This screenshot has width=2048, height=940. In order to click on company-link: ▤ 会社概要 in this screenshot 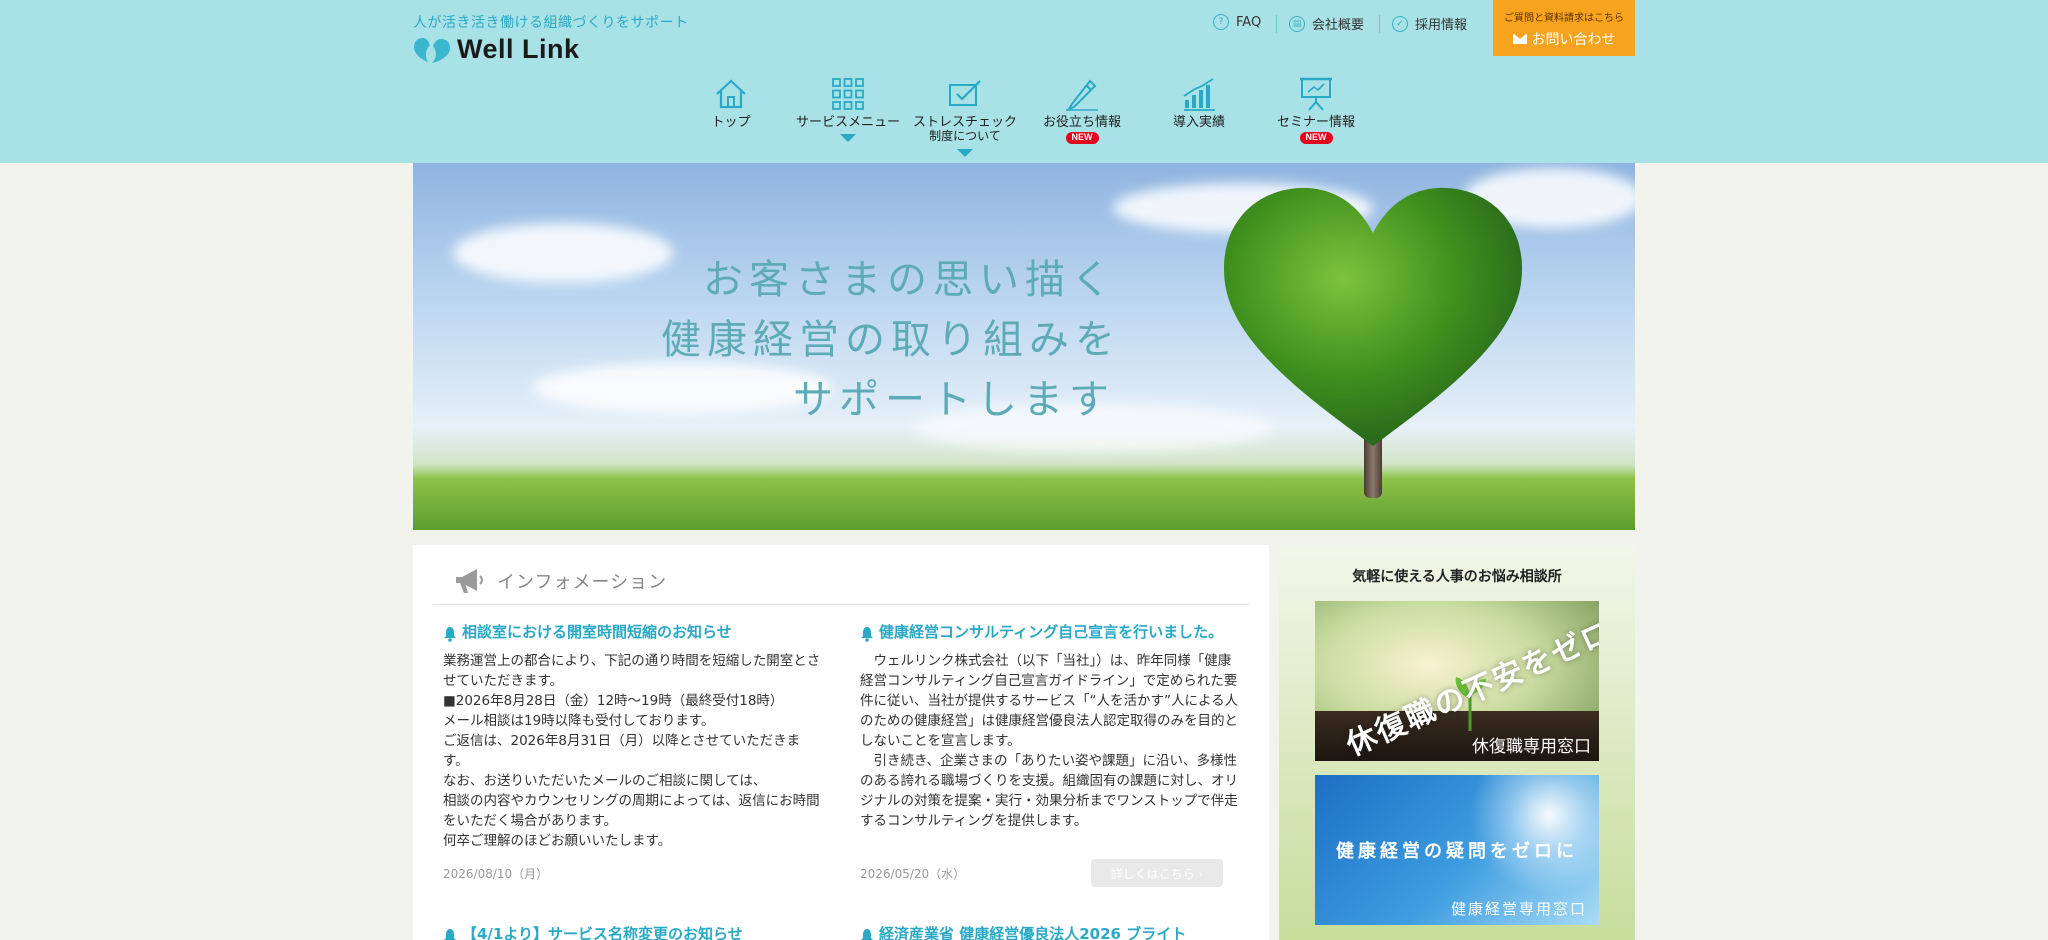, I will do `click(1326, 23)`.